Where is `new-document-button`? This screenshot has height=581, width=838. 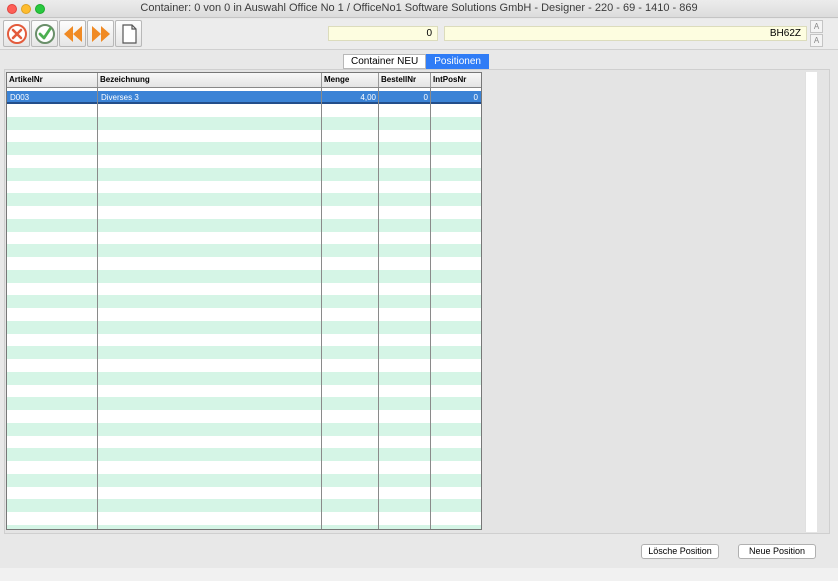
new-document-button is located at coordinates (128, 33).